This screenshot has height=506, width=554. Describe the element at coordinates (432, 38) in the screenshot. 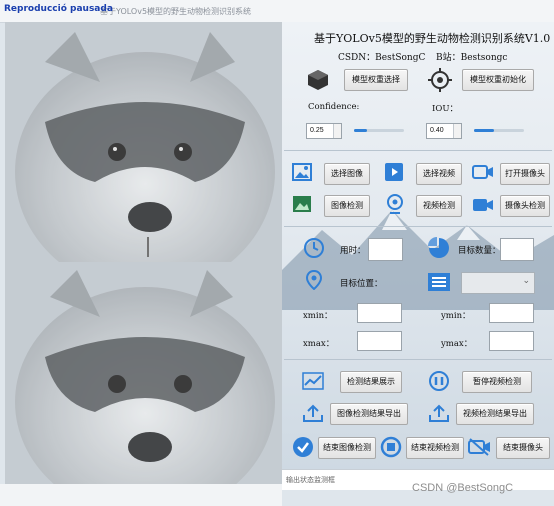

I see `app-title: 基于YOLOv5模型的野生动物检测识别系统V1.0` at that location.